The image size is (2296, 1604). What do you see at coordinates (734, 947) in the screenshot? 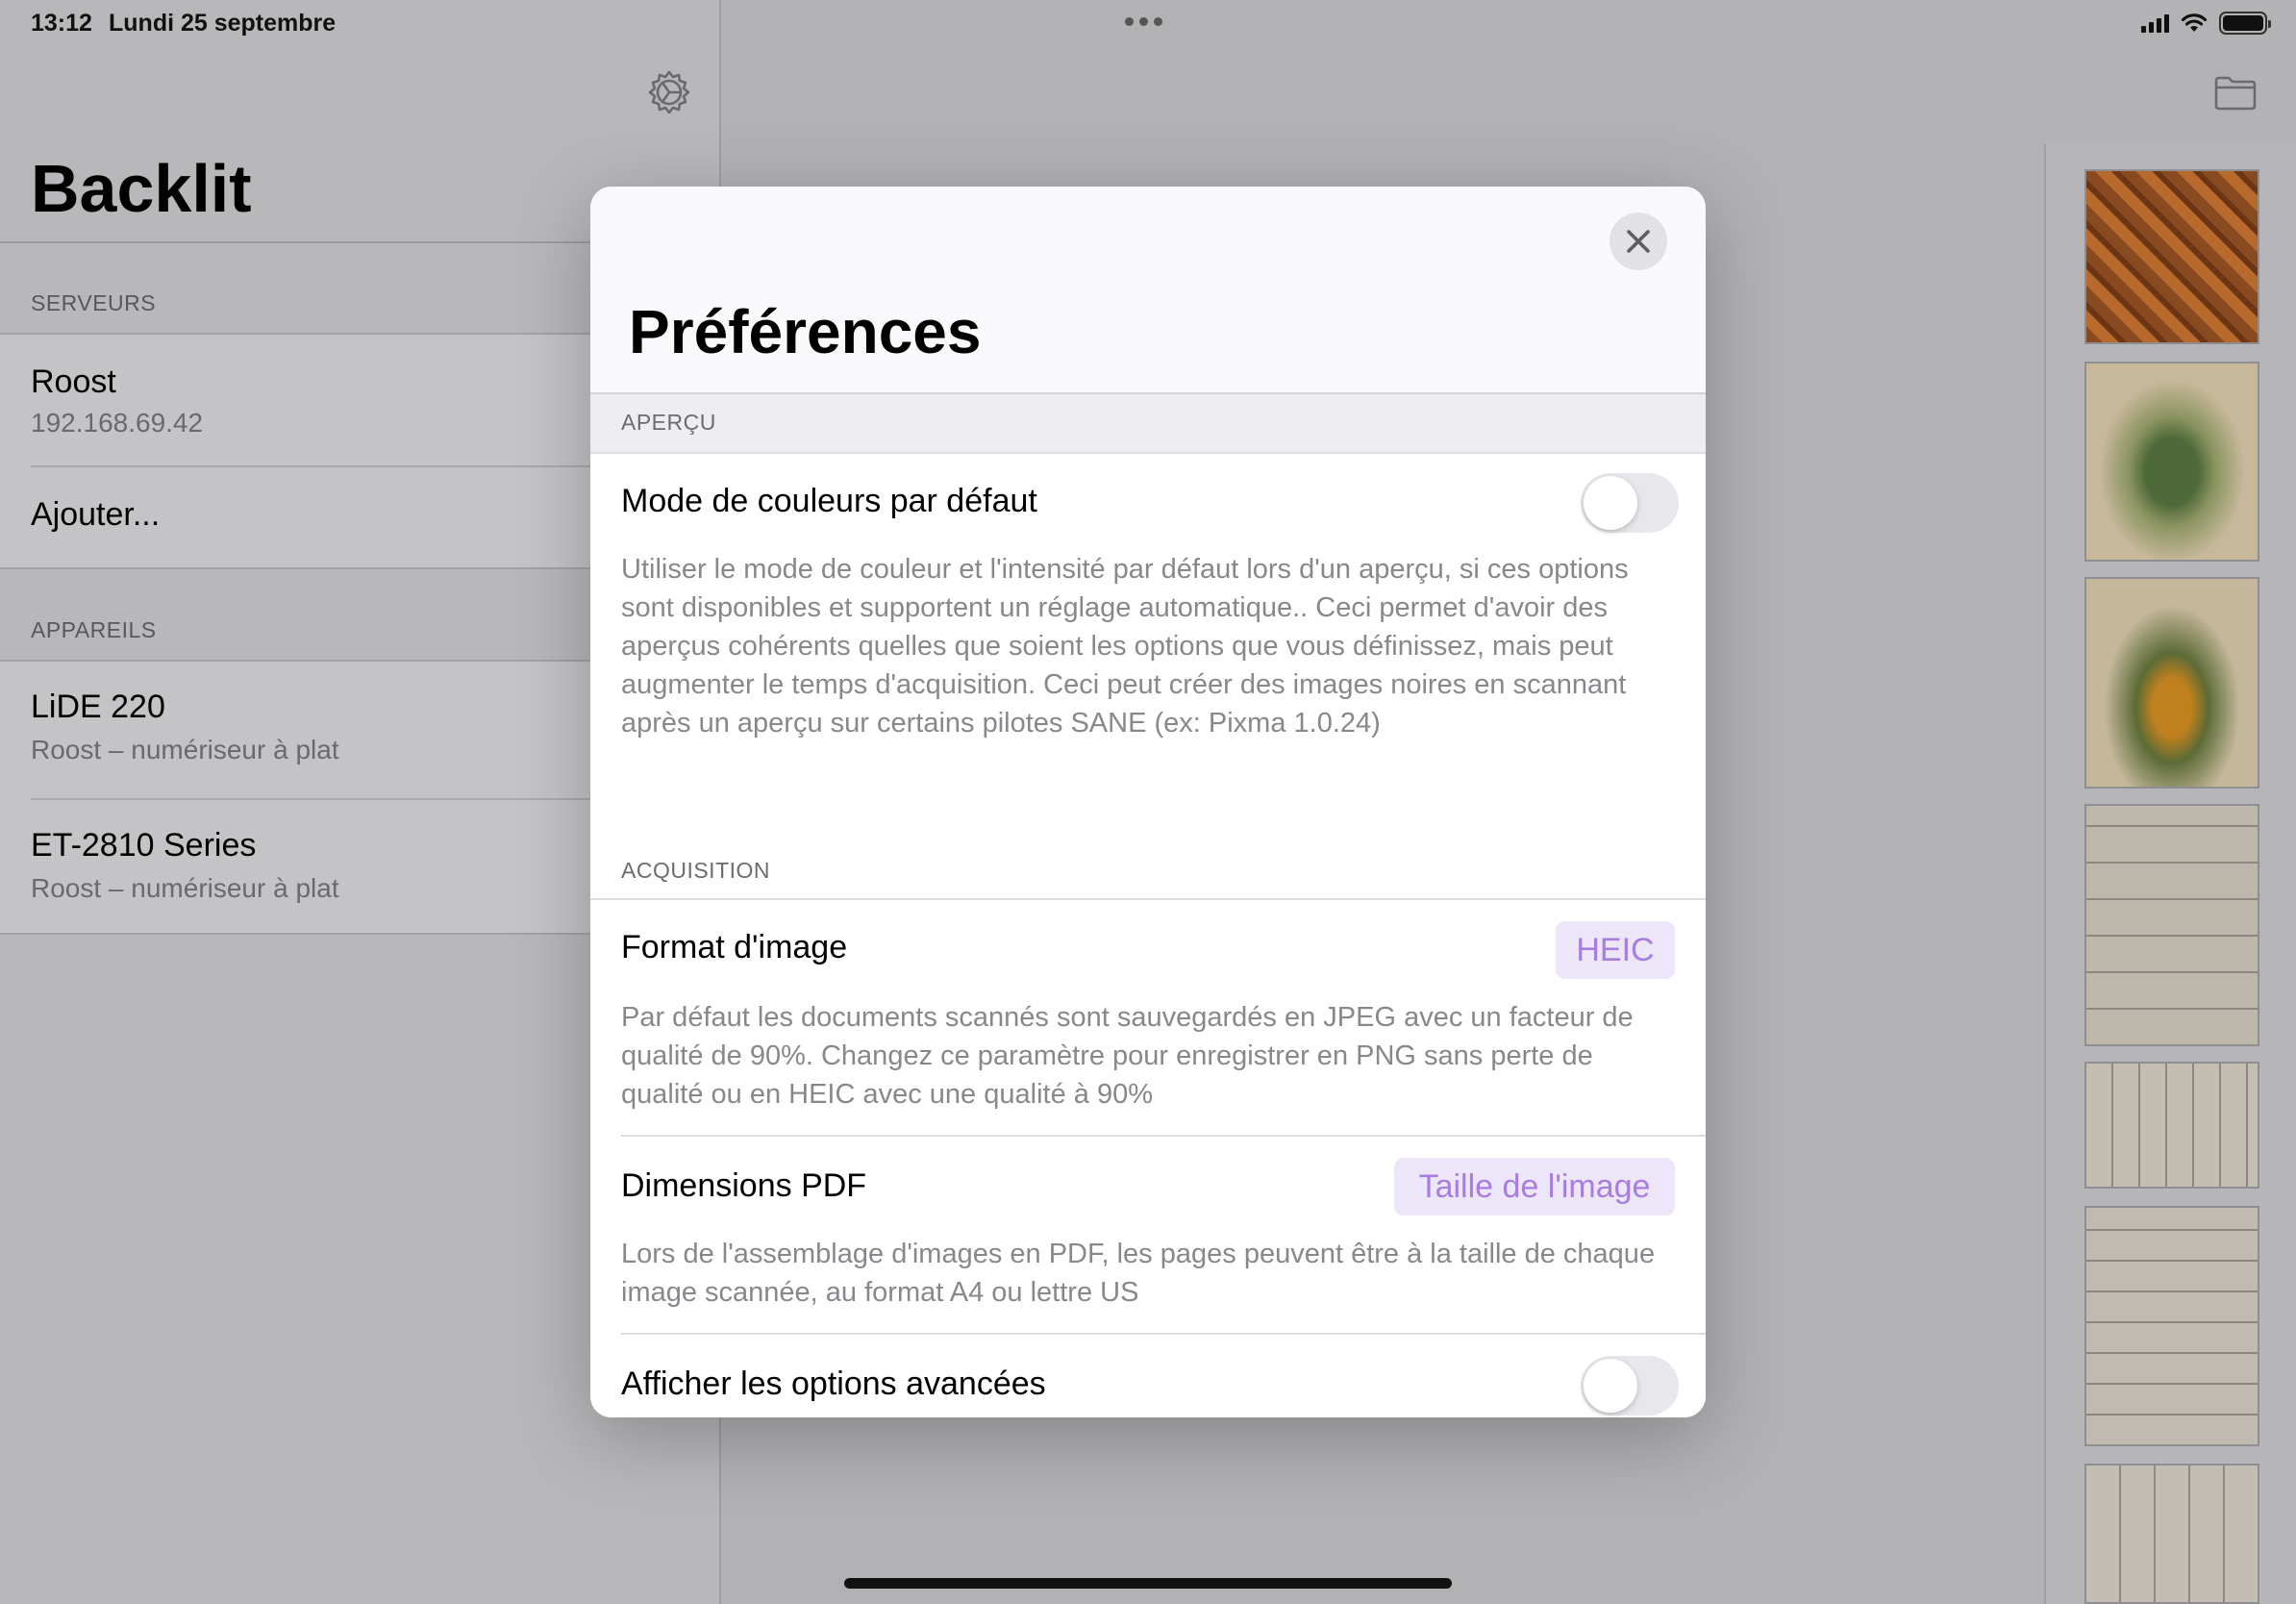
I see `image-format-label: Format d'image` at bounding box center [734, 947].